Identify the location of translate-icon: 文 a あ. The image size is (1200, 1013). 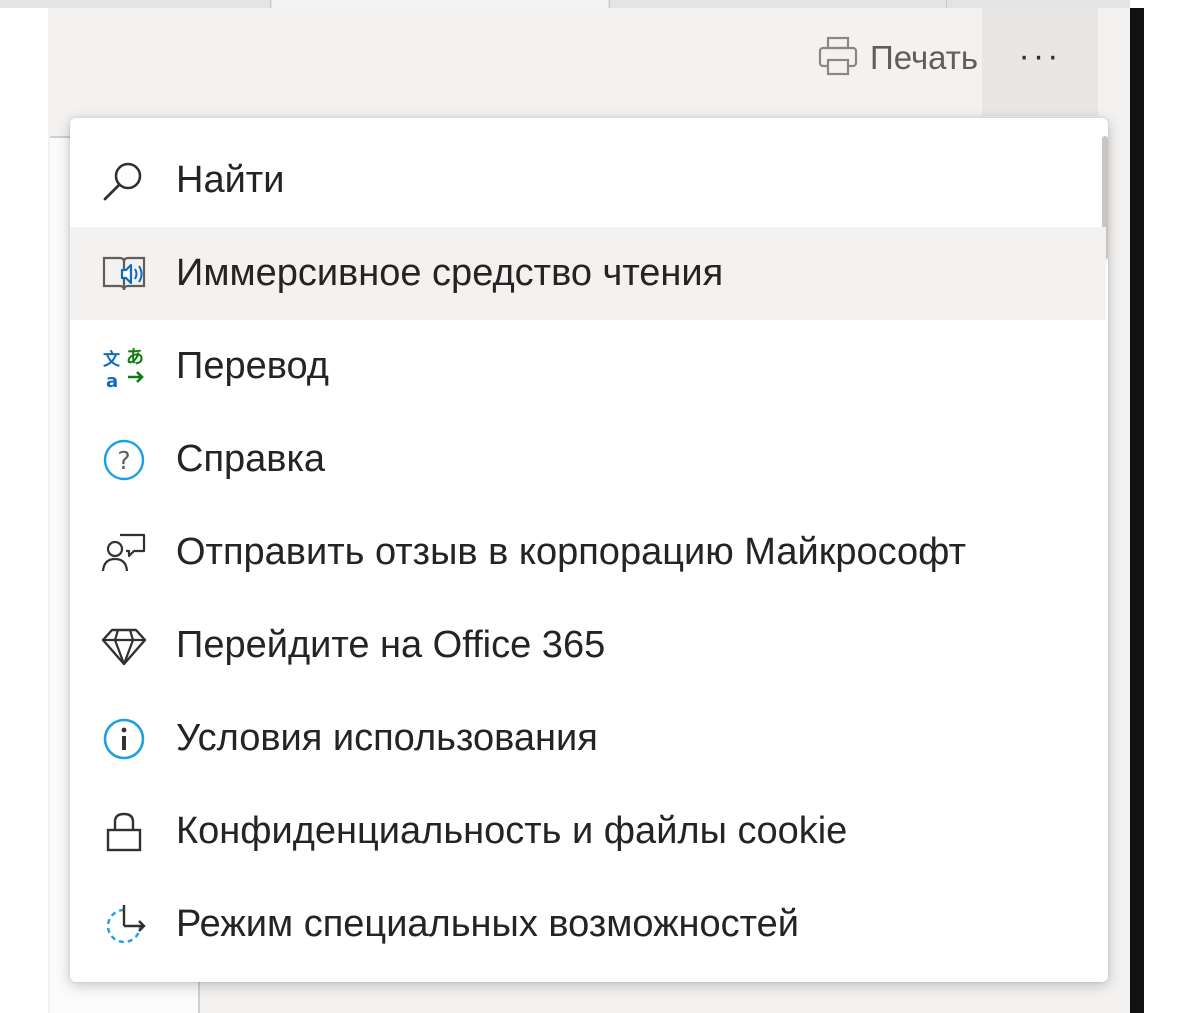
(124, 367).